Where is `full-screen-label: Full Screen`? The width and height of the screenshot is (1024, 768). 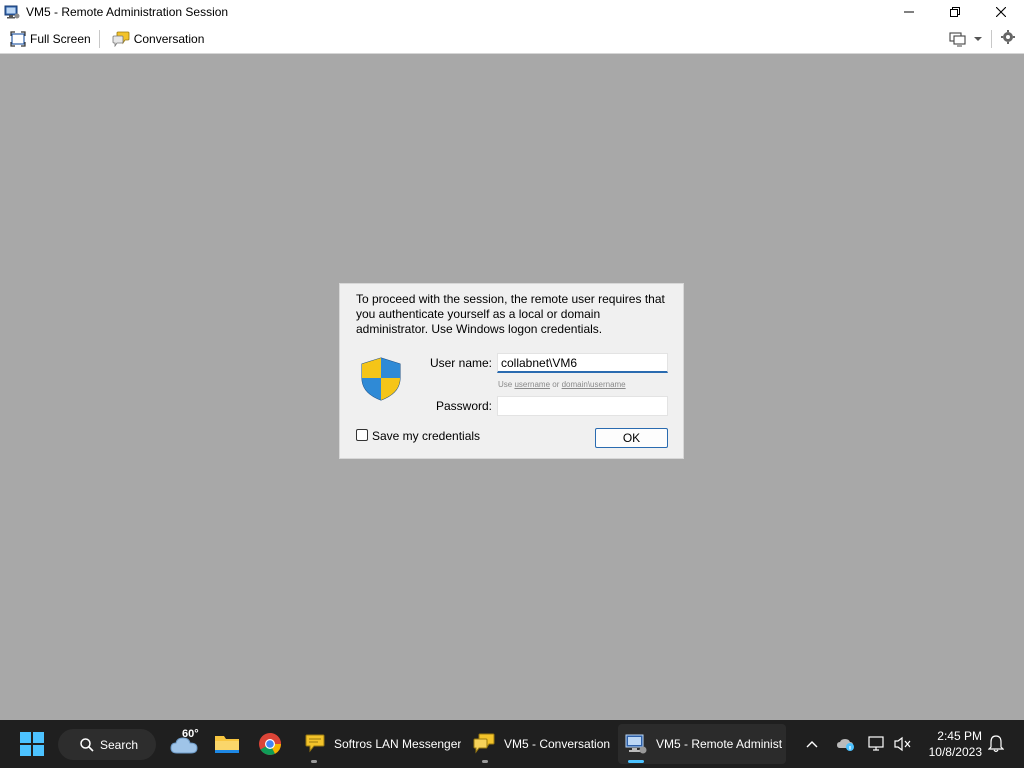
full-screen-label: Full Screen is located at coordinates (60, 38).